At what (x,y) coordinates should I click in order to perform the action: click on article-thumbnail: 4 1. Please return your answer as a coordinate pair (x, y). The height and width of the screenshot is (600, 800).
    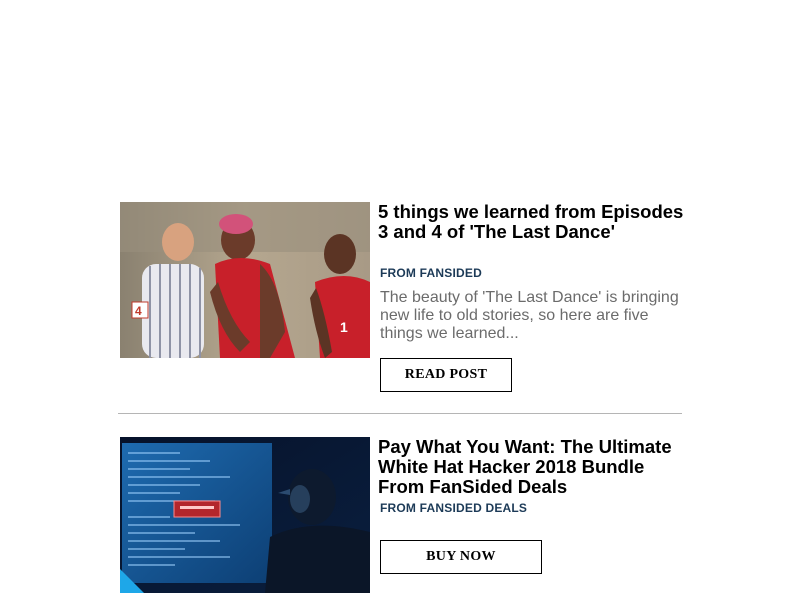
    Looking at the image, I should click on (245, 280).